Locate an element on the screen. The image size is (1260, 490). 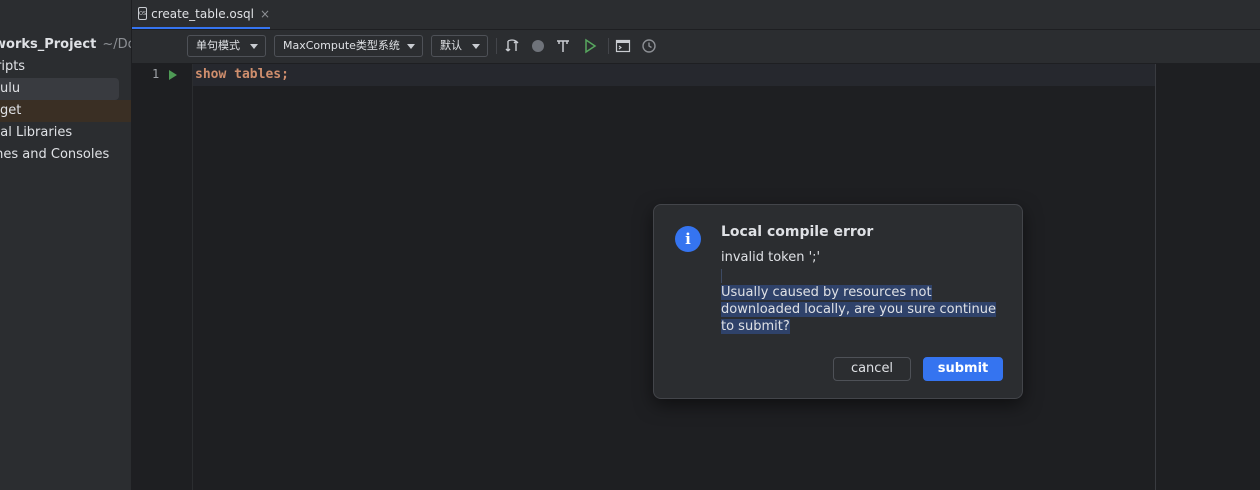
sidebar-item-selected: ulu is located at coordinates (59, 89).